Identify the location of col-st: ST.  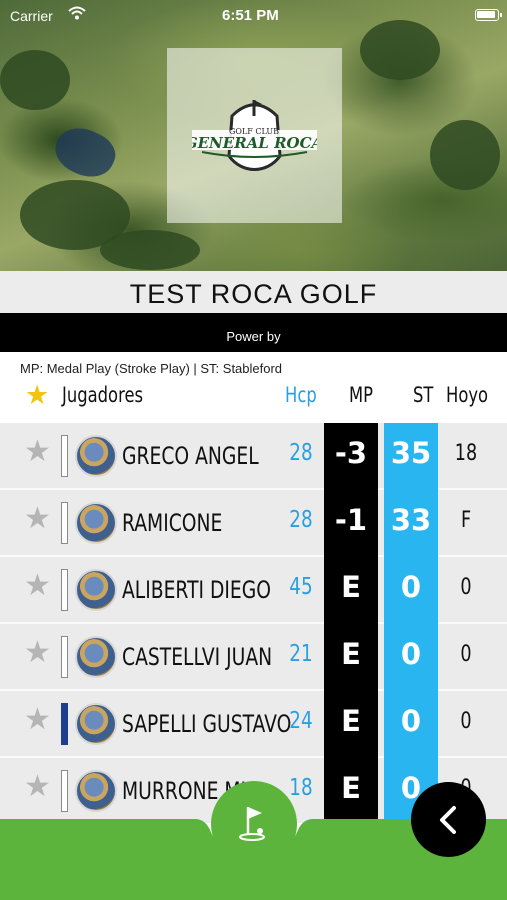
(423, 395).